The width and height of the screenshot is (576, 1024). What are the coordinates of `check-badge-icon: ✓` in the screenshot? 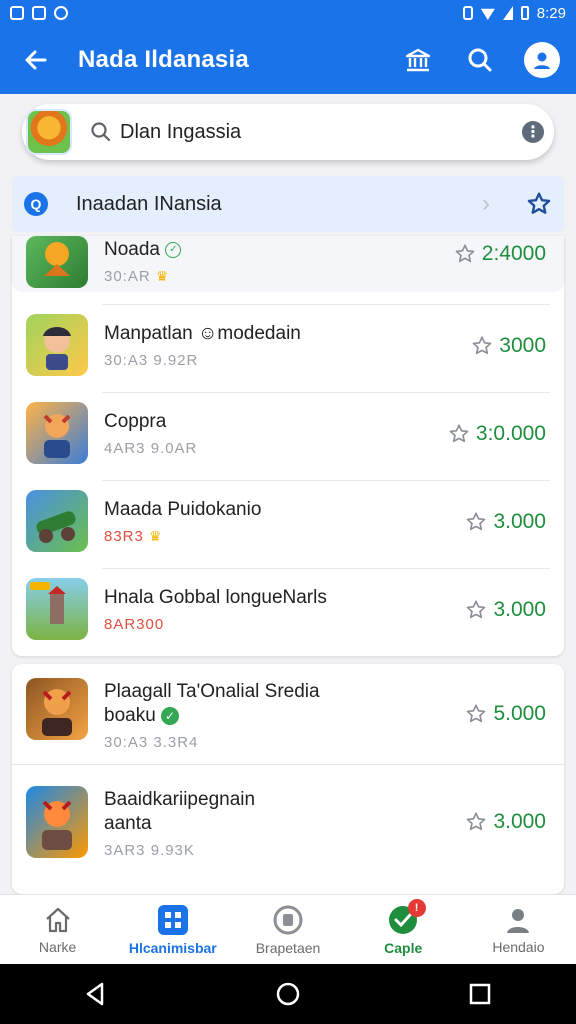 It's located at (170, 715).